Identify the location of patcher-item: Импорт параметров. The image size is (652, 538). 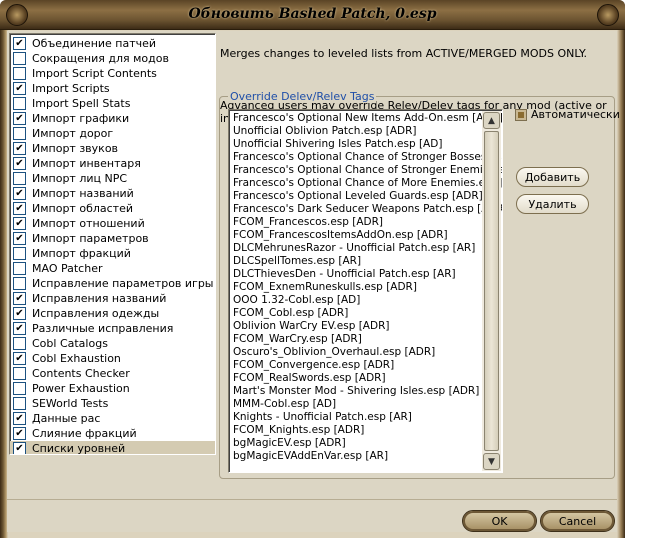
(112, 238).